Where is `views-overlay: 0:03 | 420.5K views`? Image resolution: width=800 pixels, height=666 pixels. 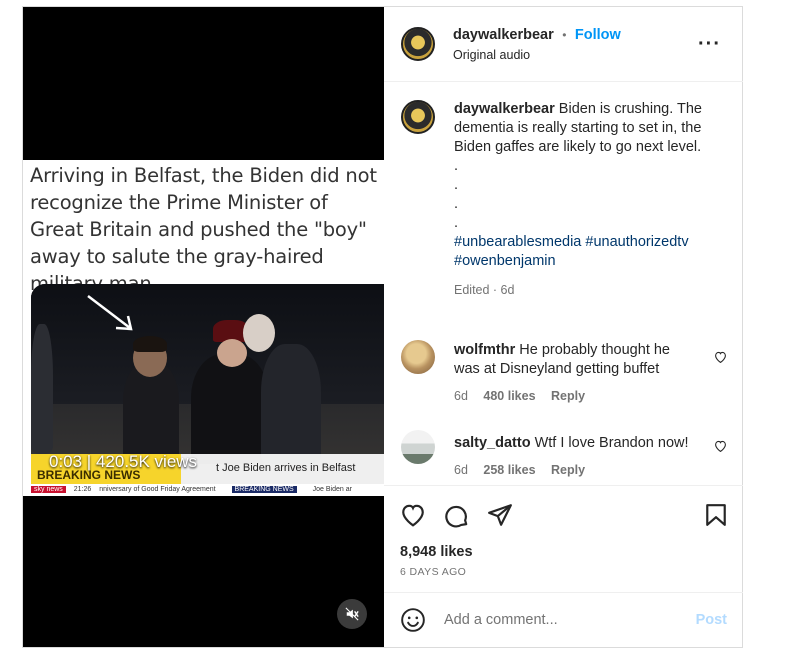 views-overlay: 0:03 | 420.5K views is located at coordinates (123, 461).